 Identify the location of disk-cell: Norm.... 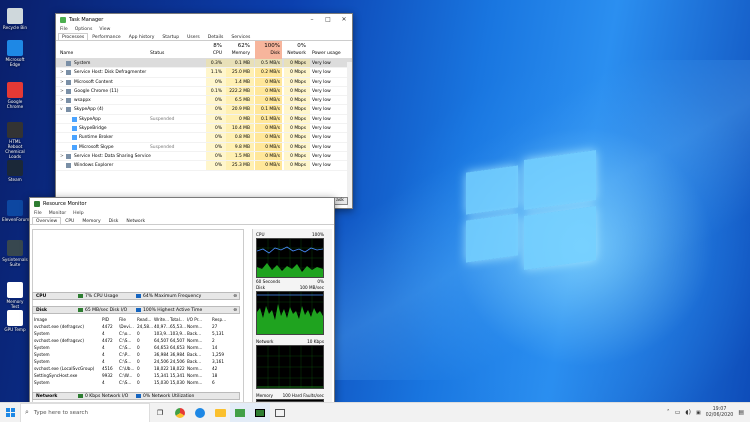
(195, 326).